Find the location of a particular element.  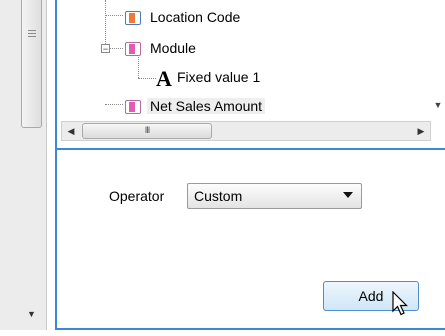

tree-item-module: Module is located at coordinates (161, 48).